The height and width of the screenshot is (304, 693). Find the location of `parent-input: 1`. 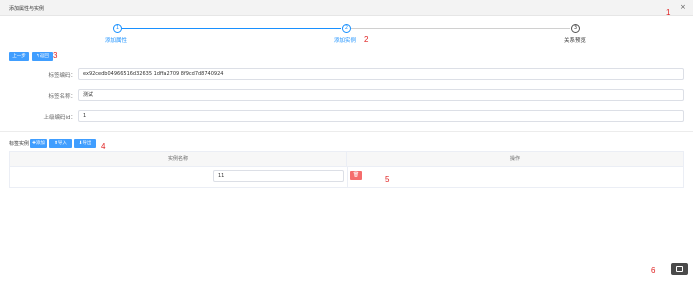

parent-input: 1 is located at coordinates (381, 116).